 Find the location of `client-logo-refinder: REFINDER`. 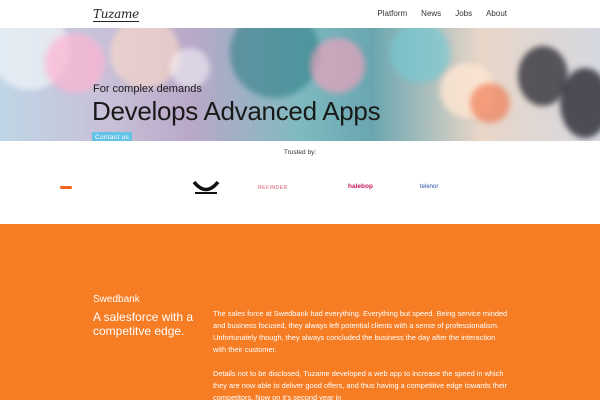

client-logo-refinder: REFINDER is located at coordinates (273, 188).